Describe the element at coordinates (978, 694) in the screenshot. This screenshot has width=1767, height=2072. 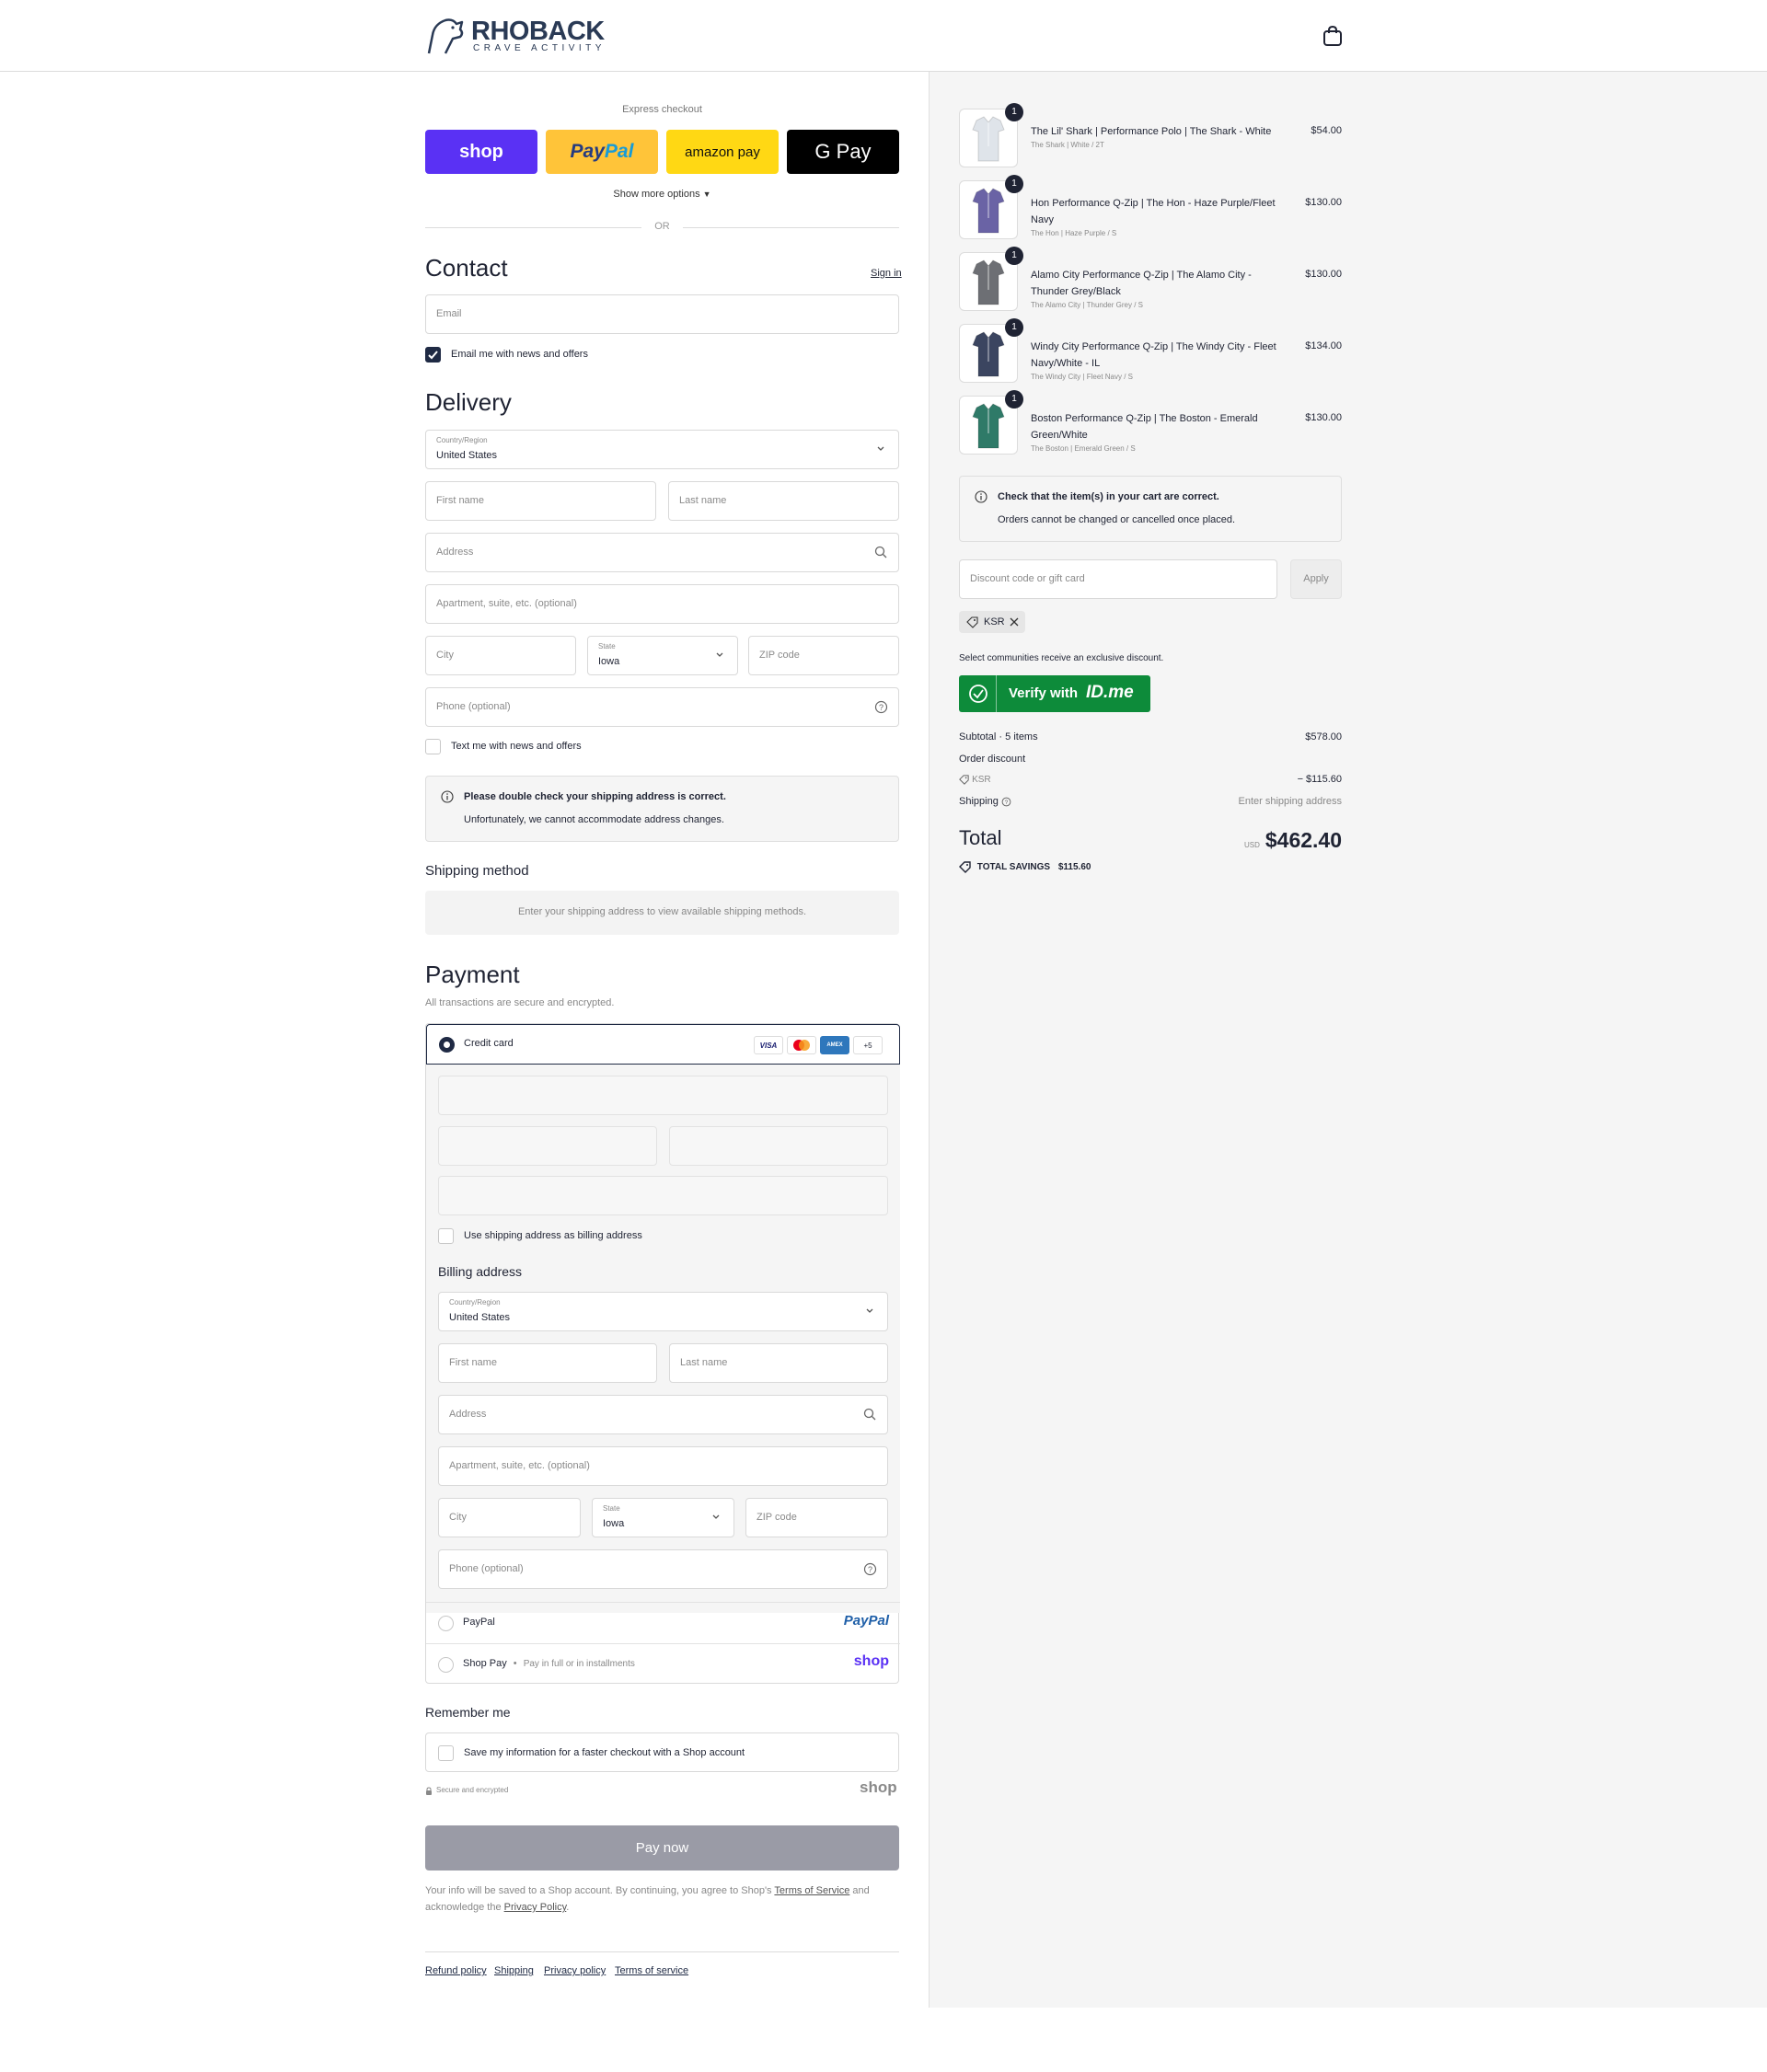
I see `check-circle-icon` at that location.